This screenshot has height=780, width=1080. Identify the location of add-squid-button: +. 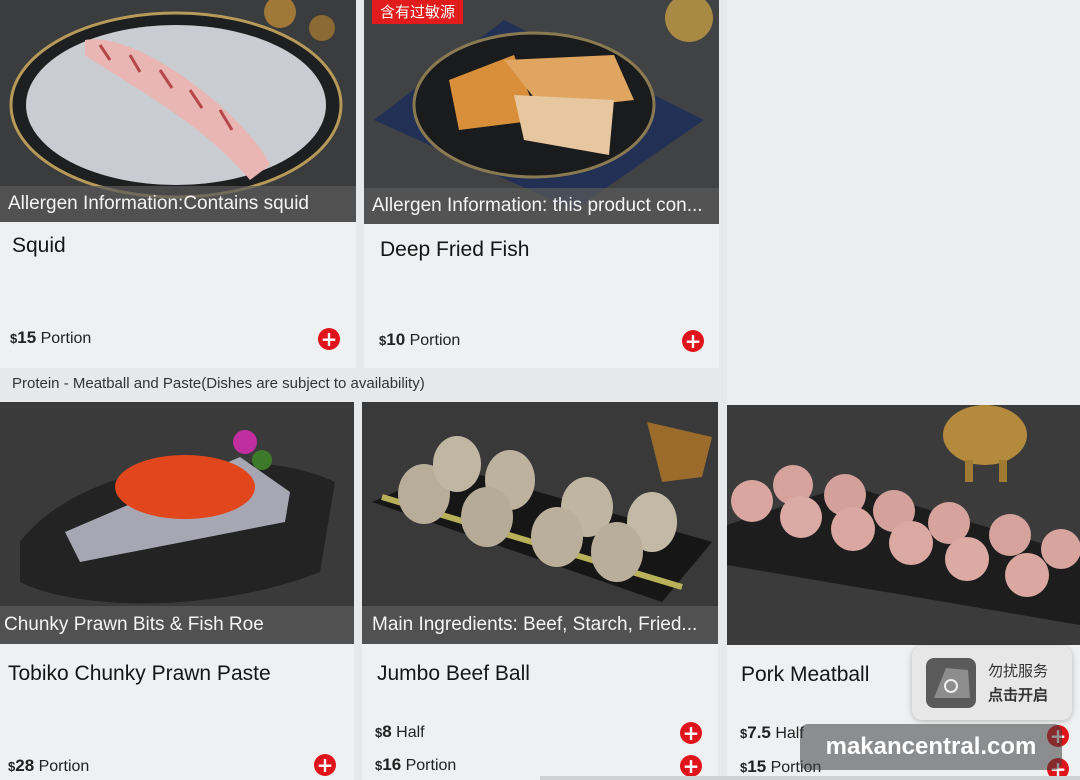
(329, 339).